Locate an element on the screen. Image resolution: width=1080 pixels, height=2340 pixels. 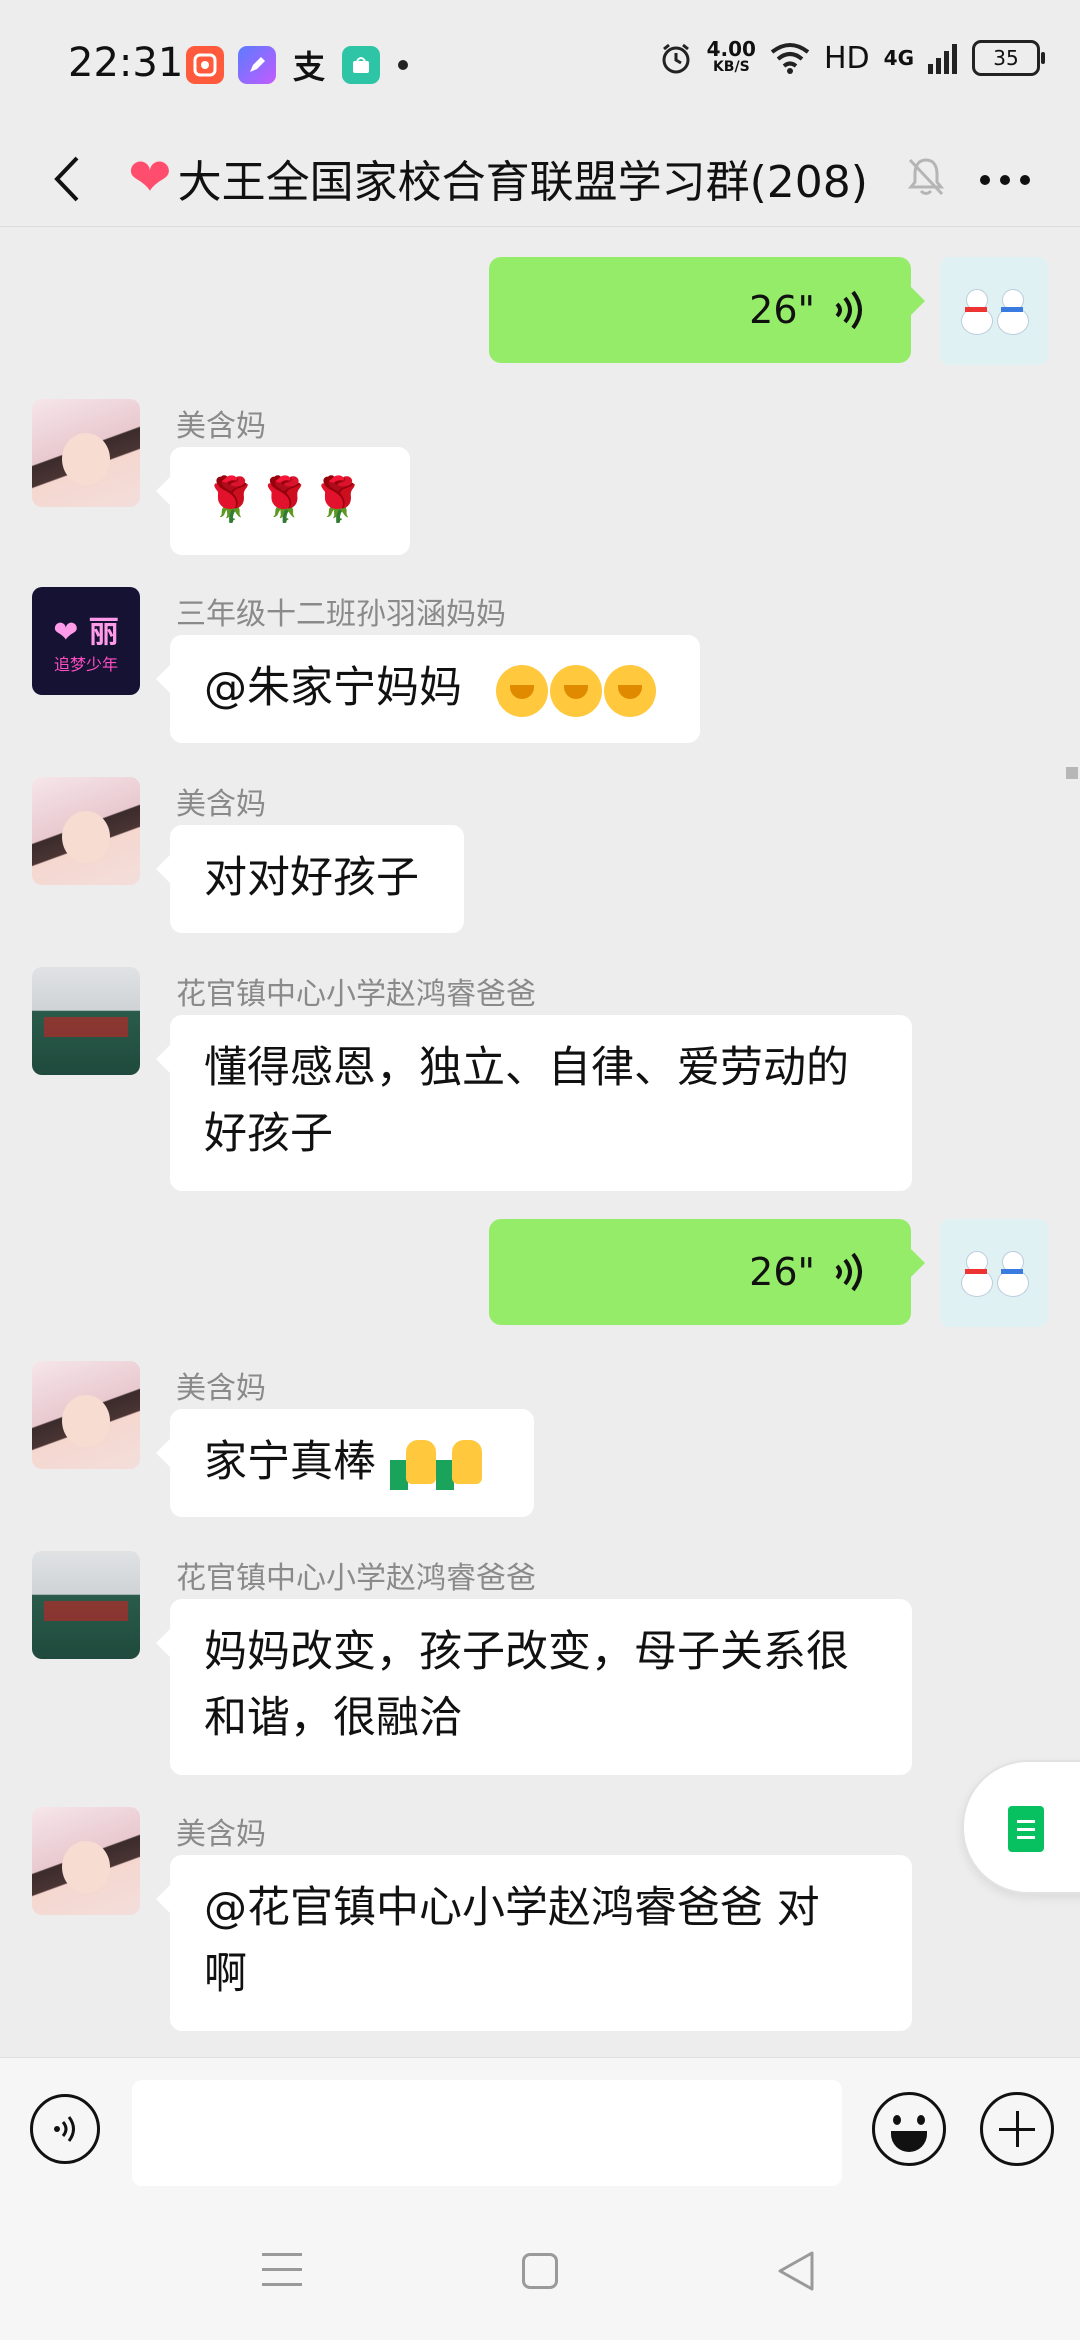
sender-name: 三年级十二班孙羽涵妈妈 is located at coordinates (341, 614).